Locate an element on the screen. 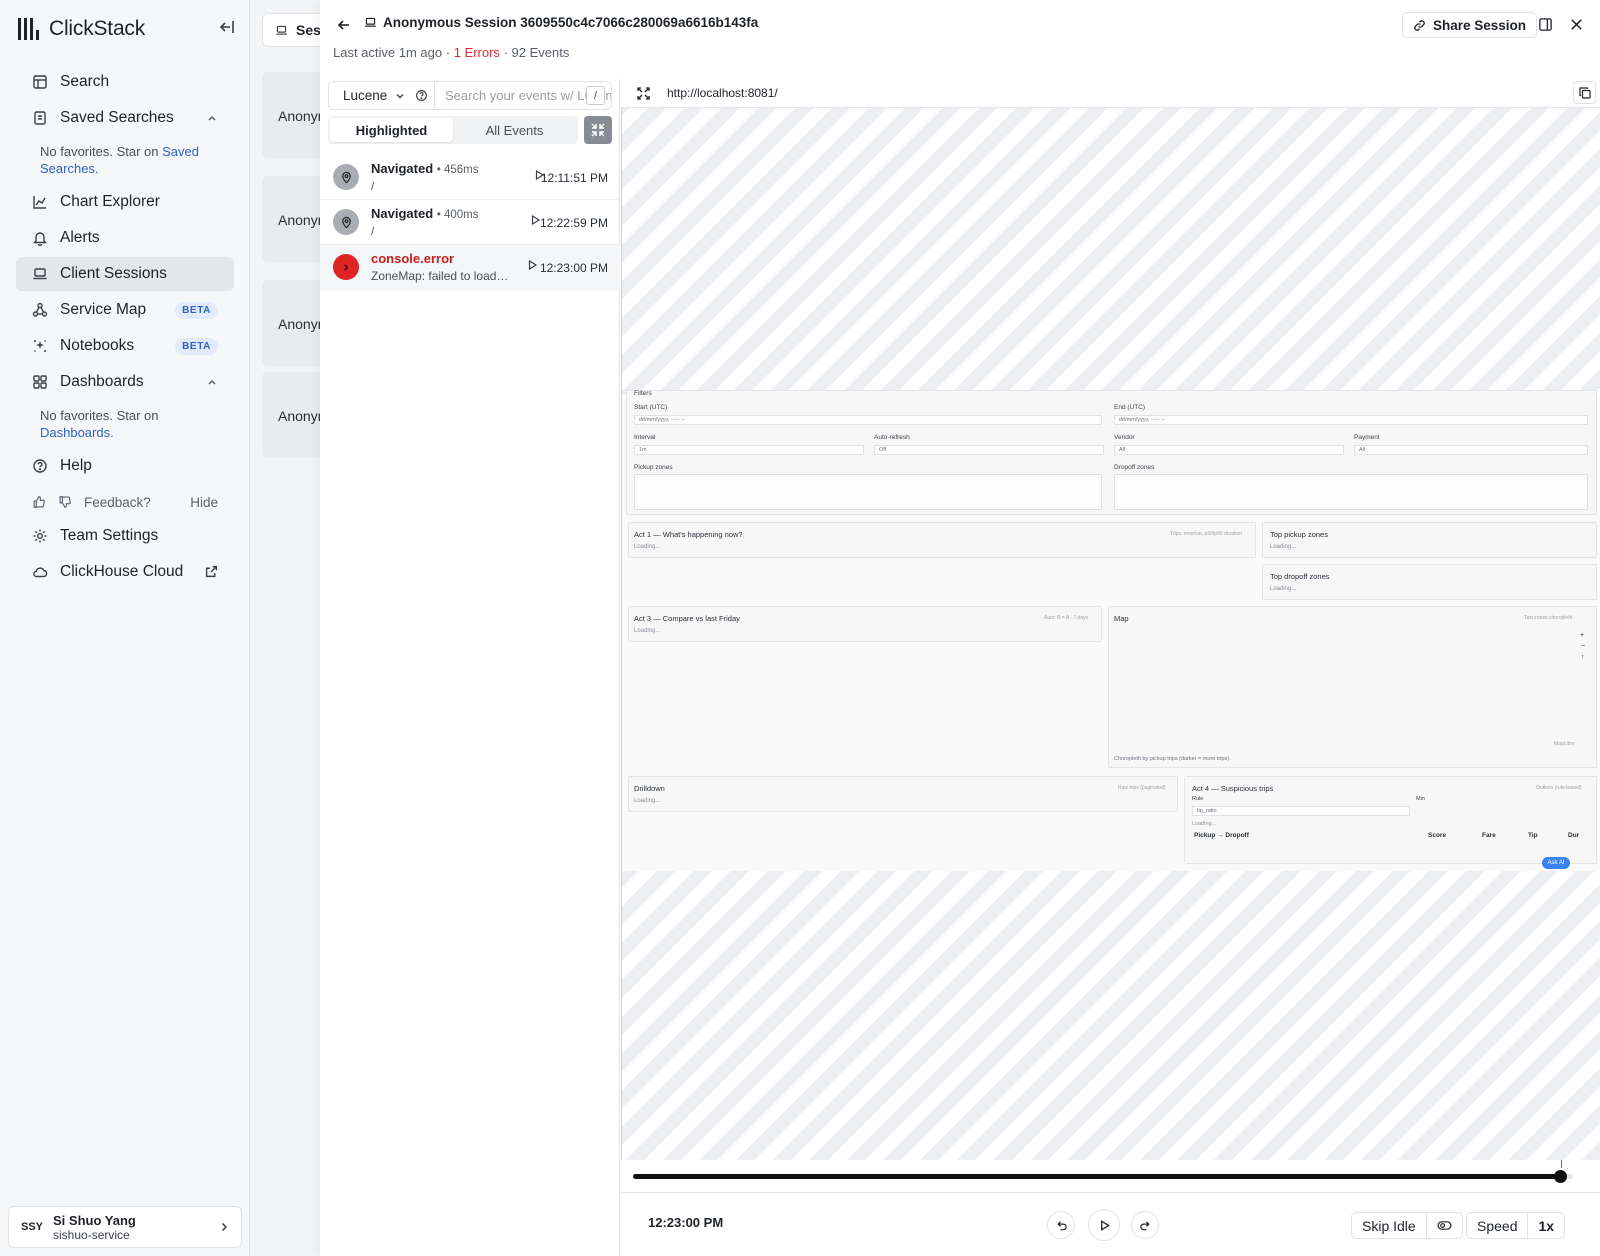 The width and height of the screenshot is (1600, 1256). speed-label: Speed is located at coordinates (1497, 1225).